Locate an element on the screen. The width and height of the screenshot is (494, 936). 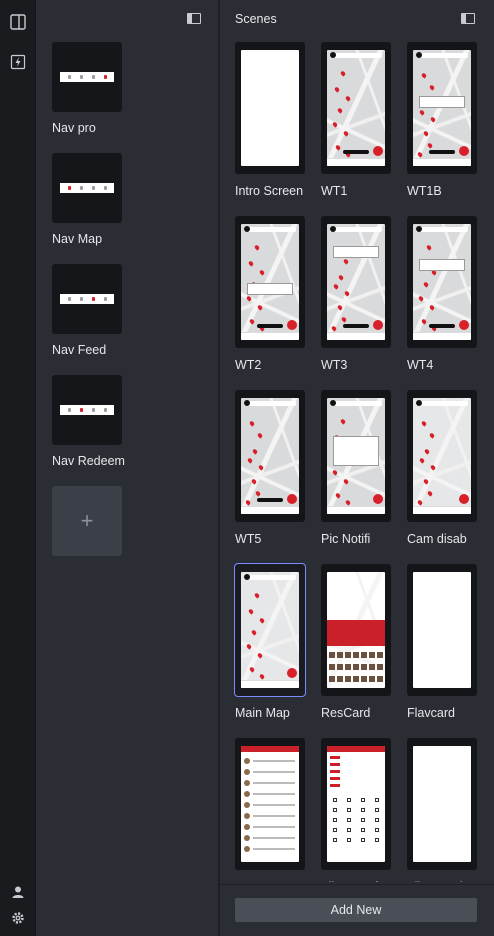
card-header-preview is located at coordinates (356, 633).